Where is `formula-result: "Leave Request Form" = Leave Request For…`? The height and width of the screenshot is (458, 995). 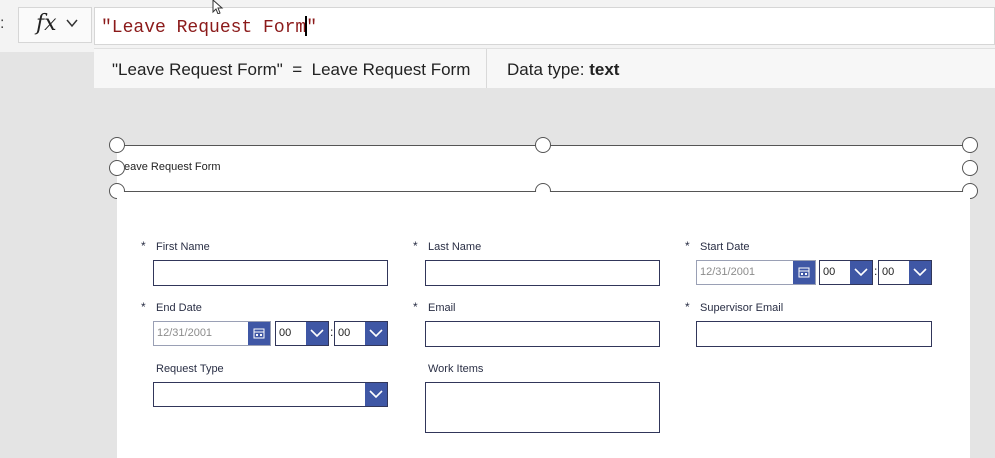 formula-result: "Leave Request Form" = Leave Request For… is located at coordinates (291, 69).